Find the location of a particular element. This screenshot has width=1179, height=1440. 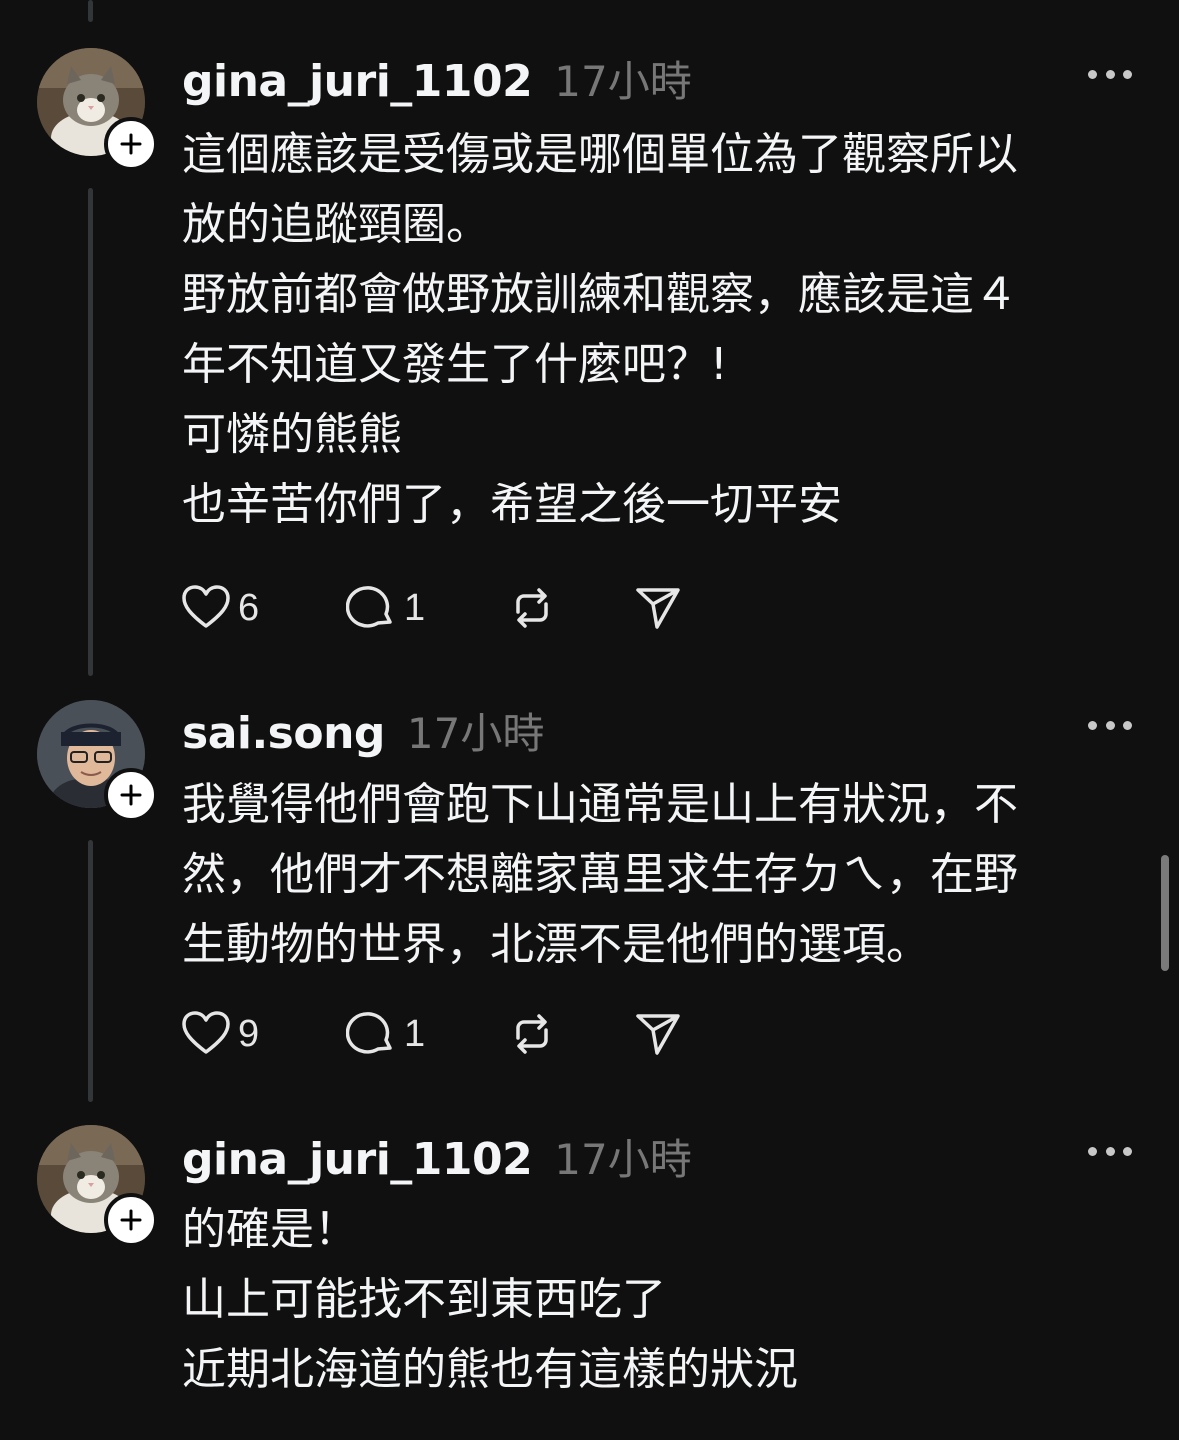

comment-line: 山上可能找不到東西吃了 is located at coordinates (424, 1299).